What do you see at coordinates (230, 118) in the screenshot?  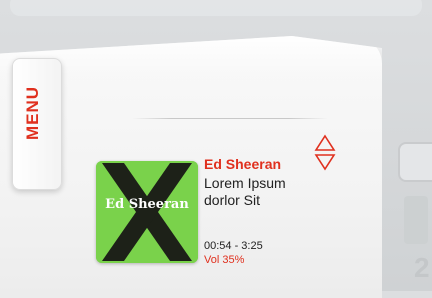 I see `divider` at bounding box center [230, 118].